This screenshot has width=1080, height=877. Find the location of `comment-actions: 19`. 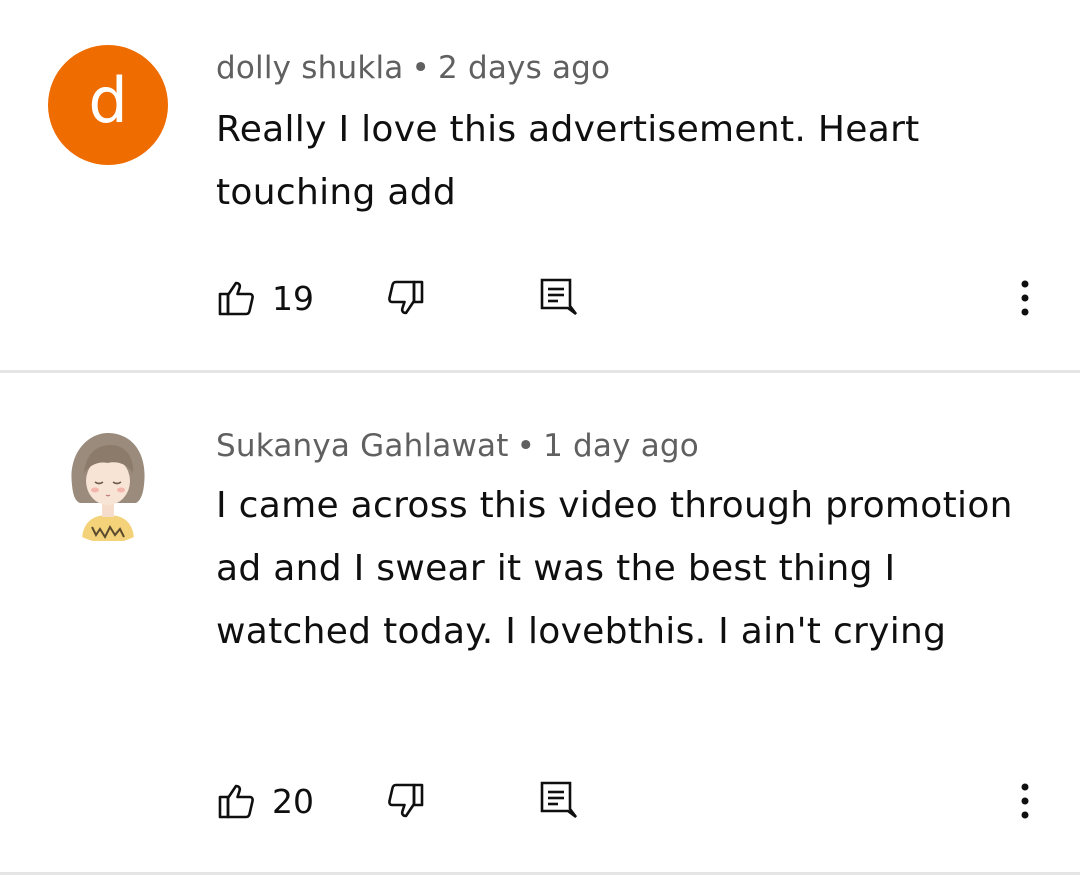

comment-actions: 19 is located at coordinates (540, 298).